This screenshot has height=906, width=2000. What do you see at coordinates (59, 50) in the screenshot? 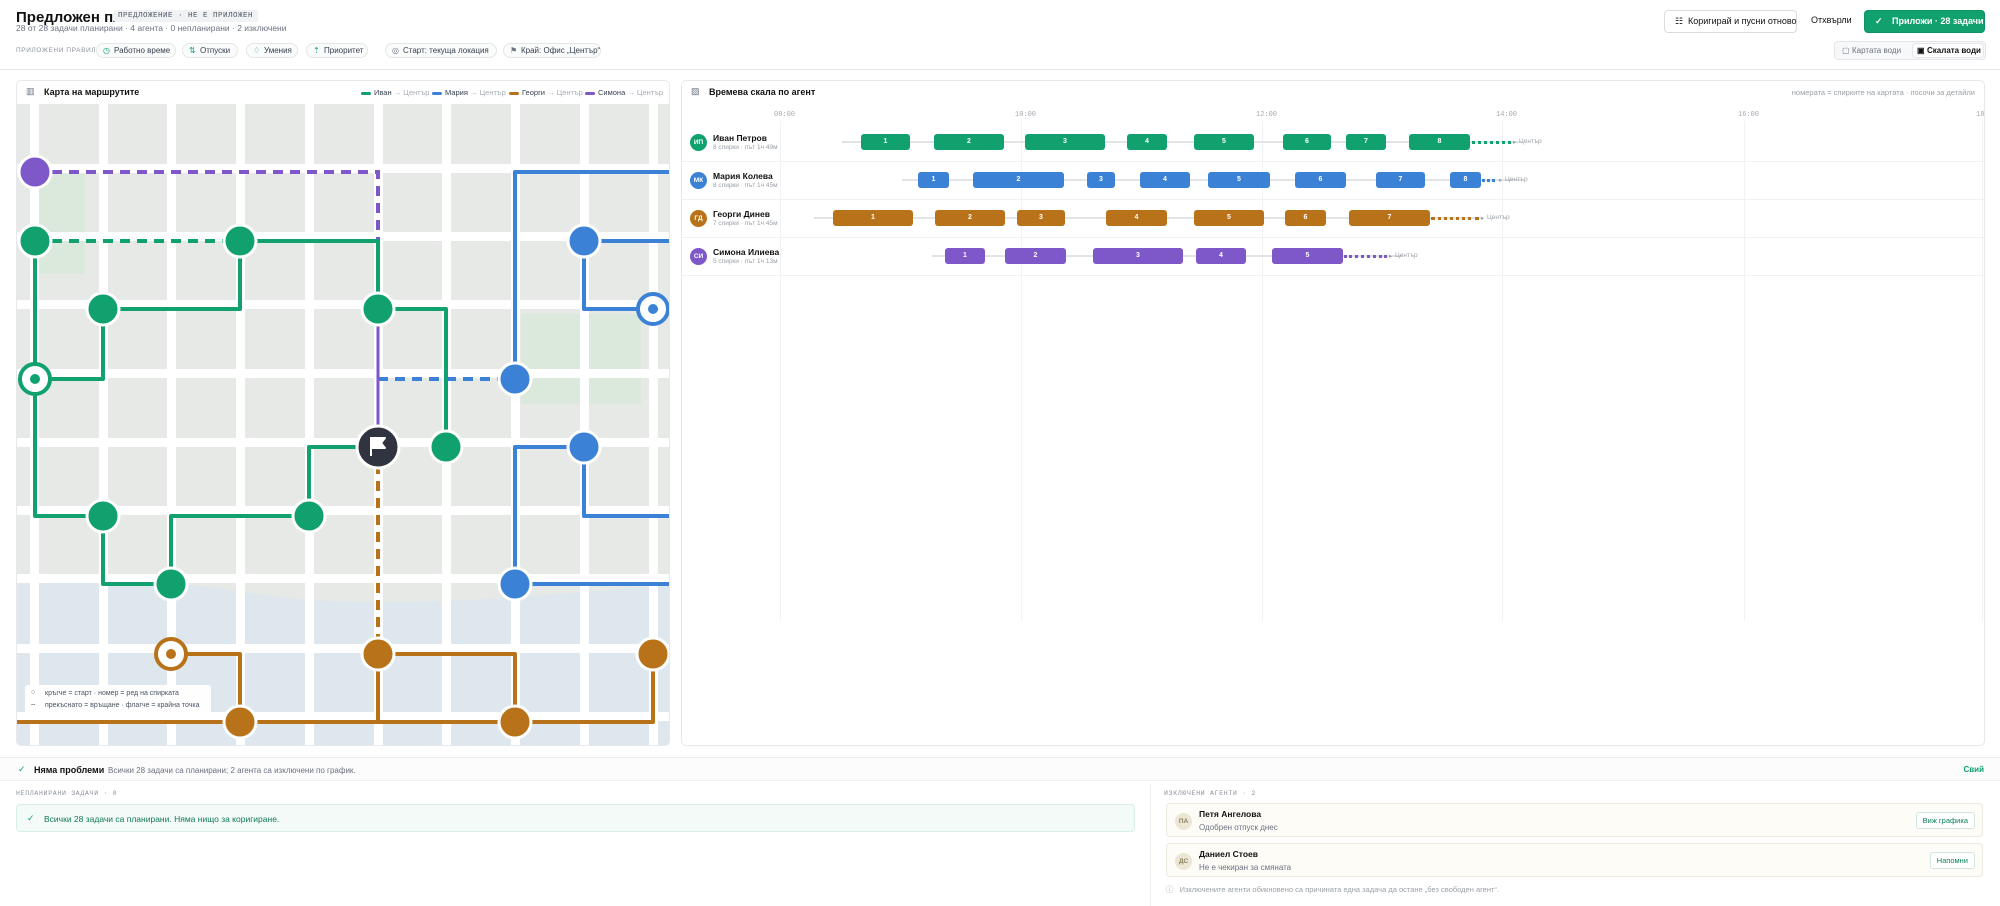
I see `rules-label: ПРИЛОЖЕНИ ПРАВИЛА` at bounding box center [59, 50].